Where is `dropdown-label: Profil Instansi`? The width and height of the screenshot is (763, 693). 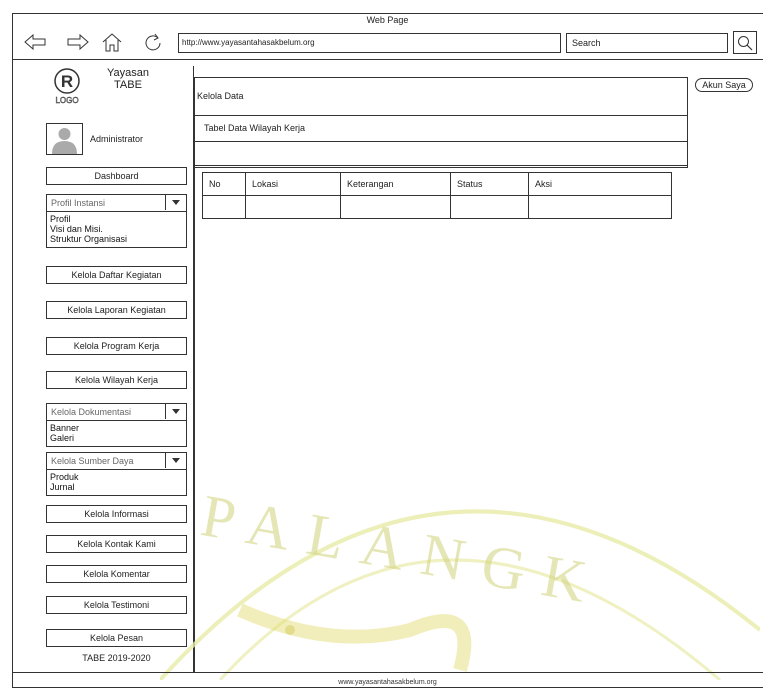 dropdown-label: Profil Instansi is located at coordinates (78, 203).